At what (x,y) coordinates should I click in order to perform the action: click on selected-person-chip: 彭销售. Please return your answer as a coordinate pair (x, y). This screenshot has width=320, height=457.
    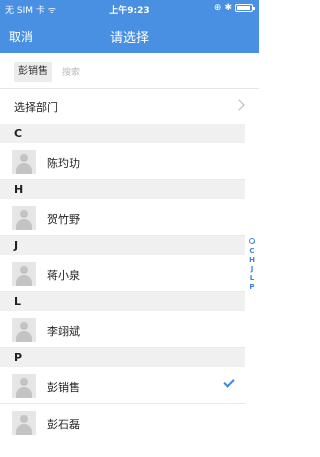
    Looking at the image, I should click on (33, 72).